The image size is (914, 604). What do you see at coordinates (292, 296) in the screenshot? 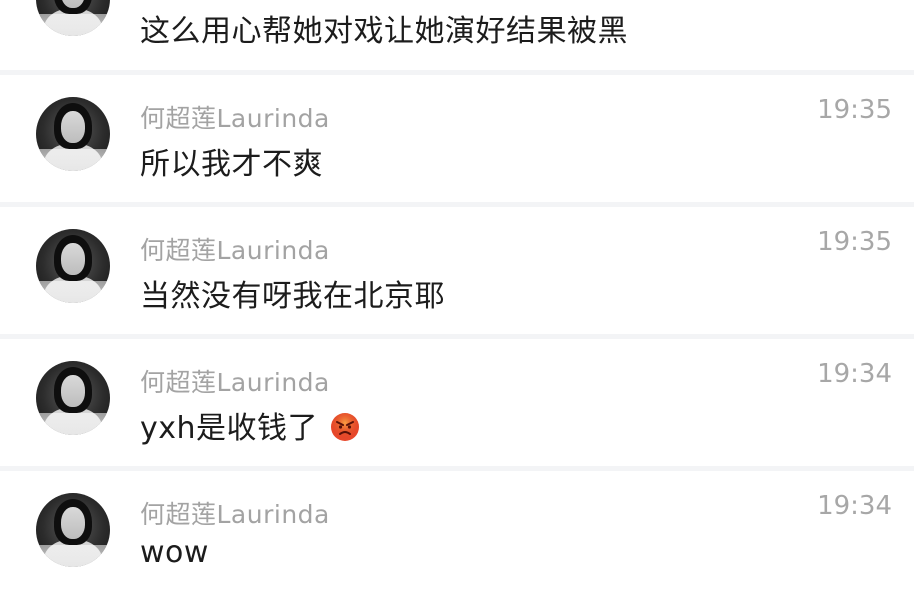
I see `message-text: 当然没有呀我在北京耶` at bounding box center [292, 296].